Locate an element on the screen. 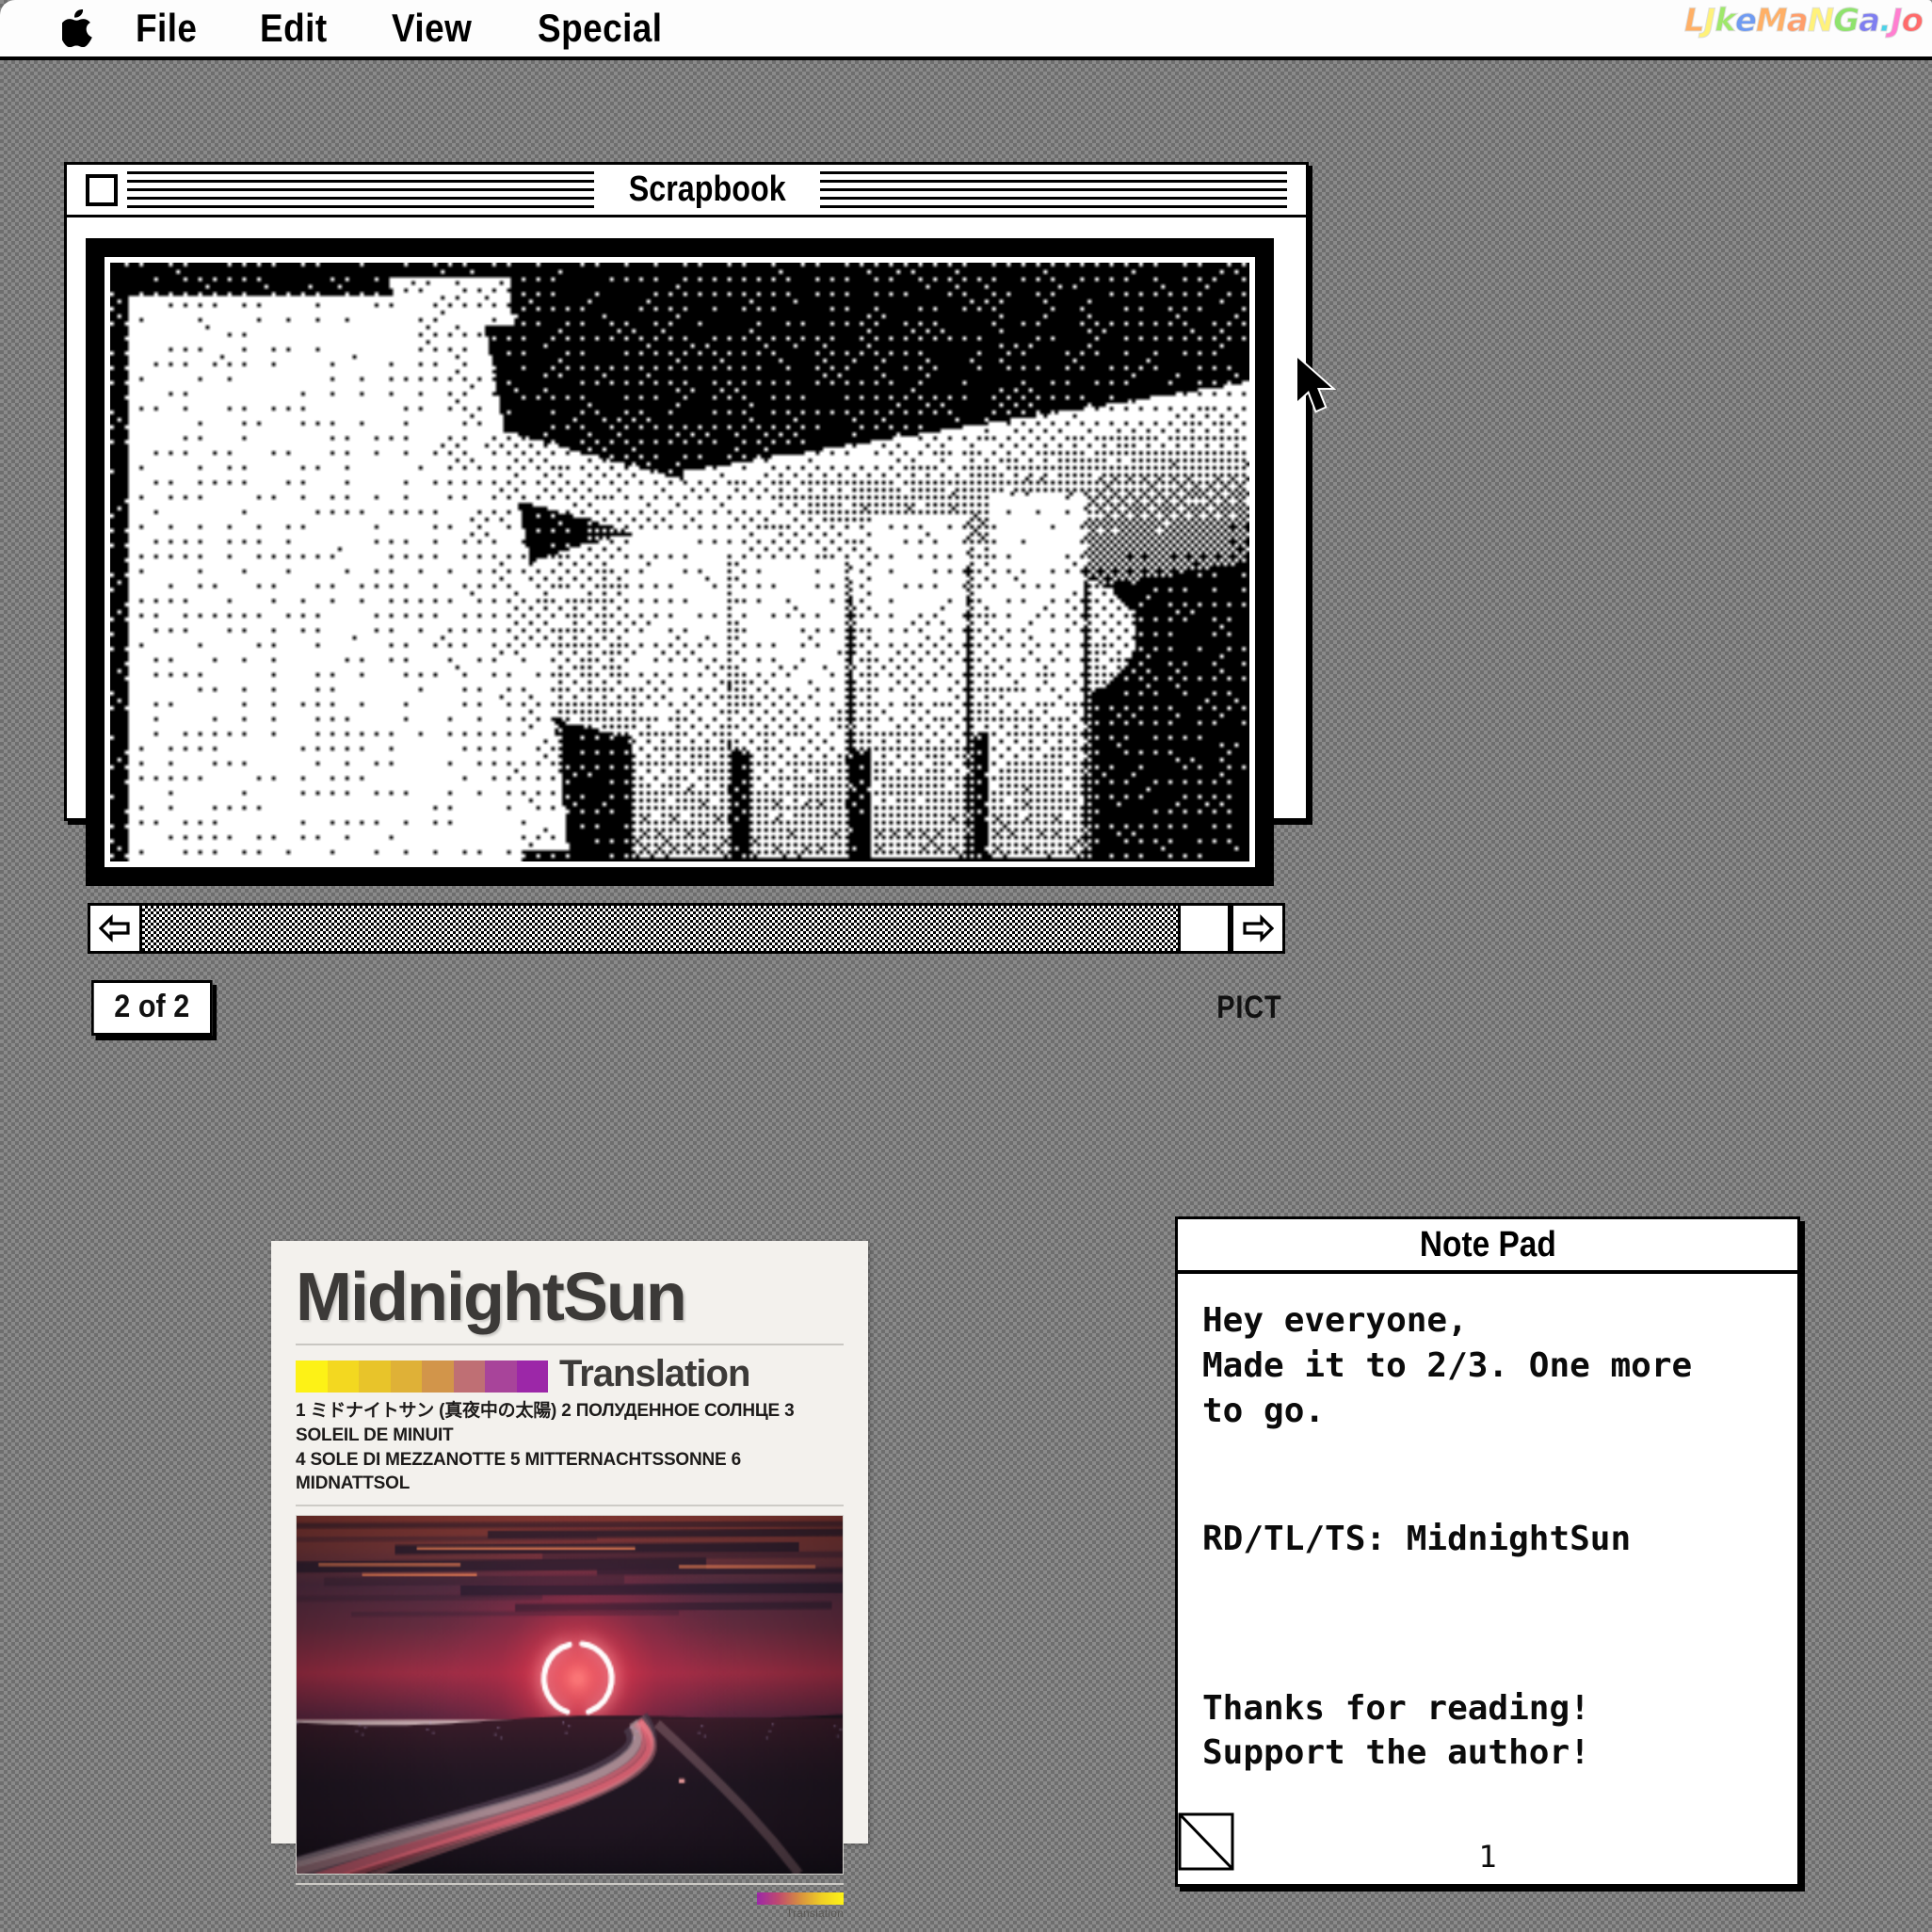  notepad-closing-1: Thanks for reading! is located at coordinates (1396, 1708).